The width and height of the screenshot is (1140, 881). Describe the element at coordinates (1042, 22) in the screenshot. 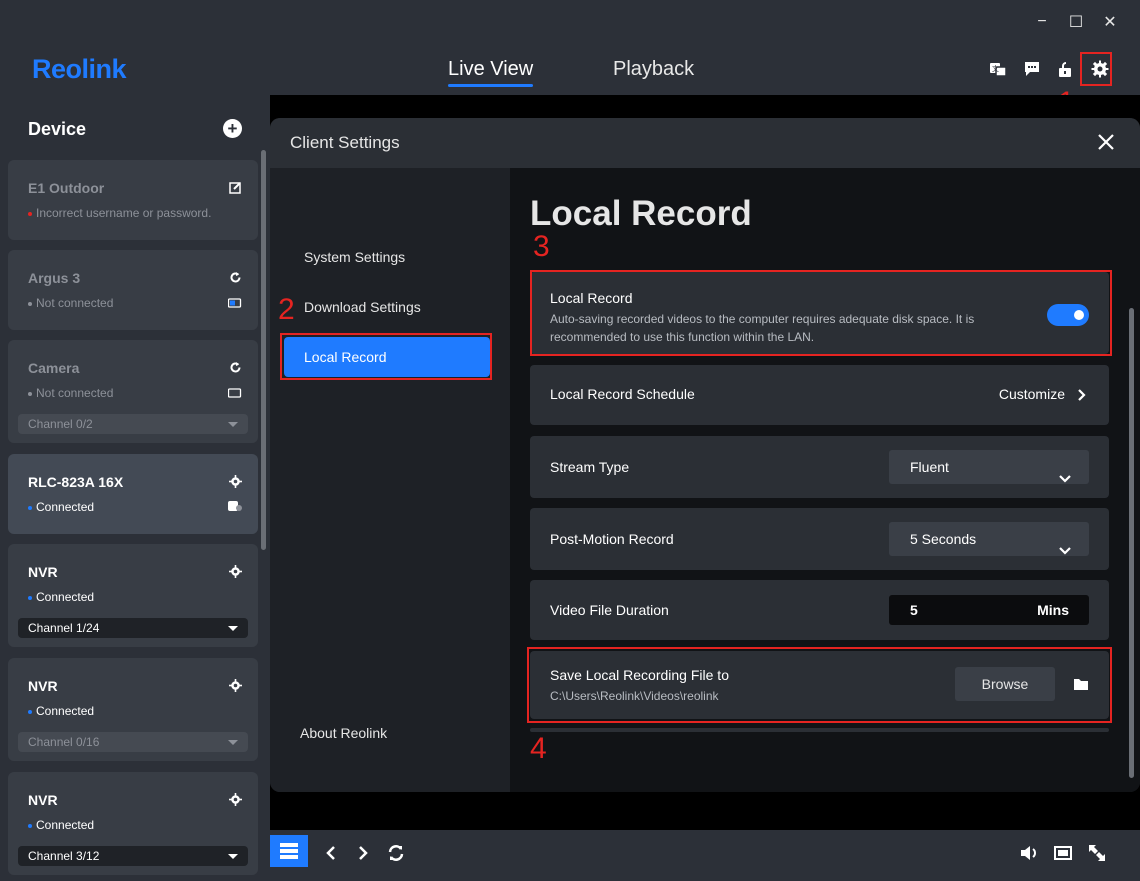

I see `minimize-button: −` at that location.